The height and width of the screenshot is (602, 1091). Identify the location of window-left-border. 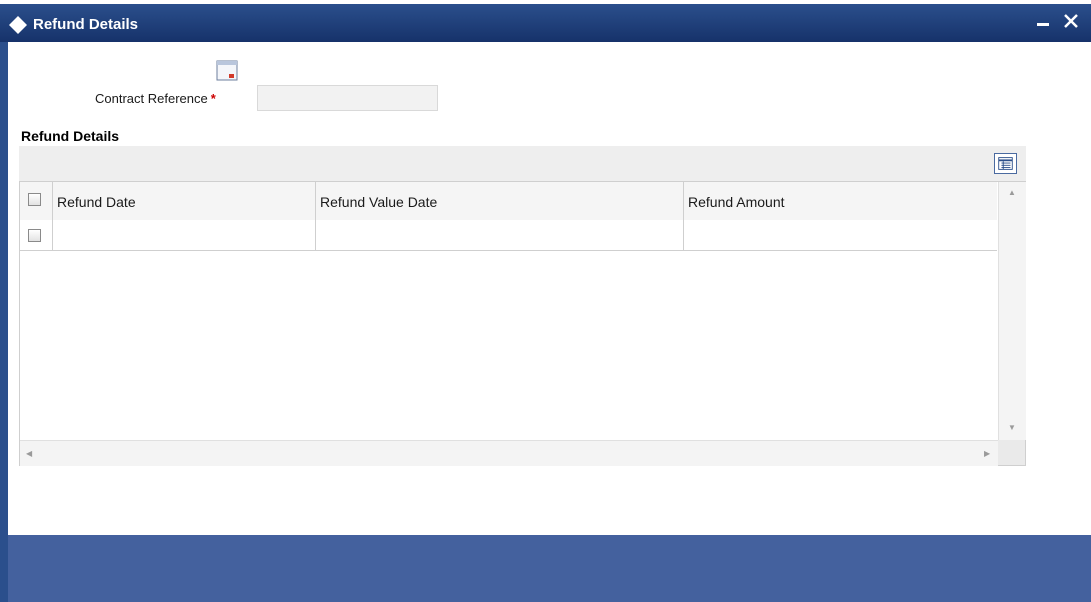
(4, 322).